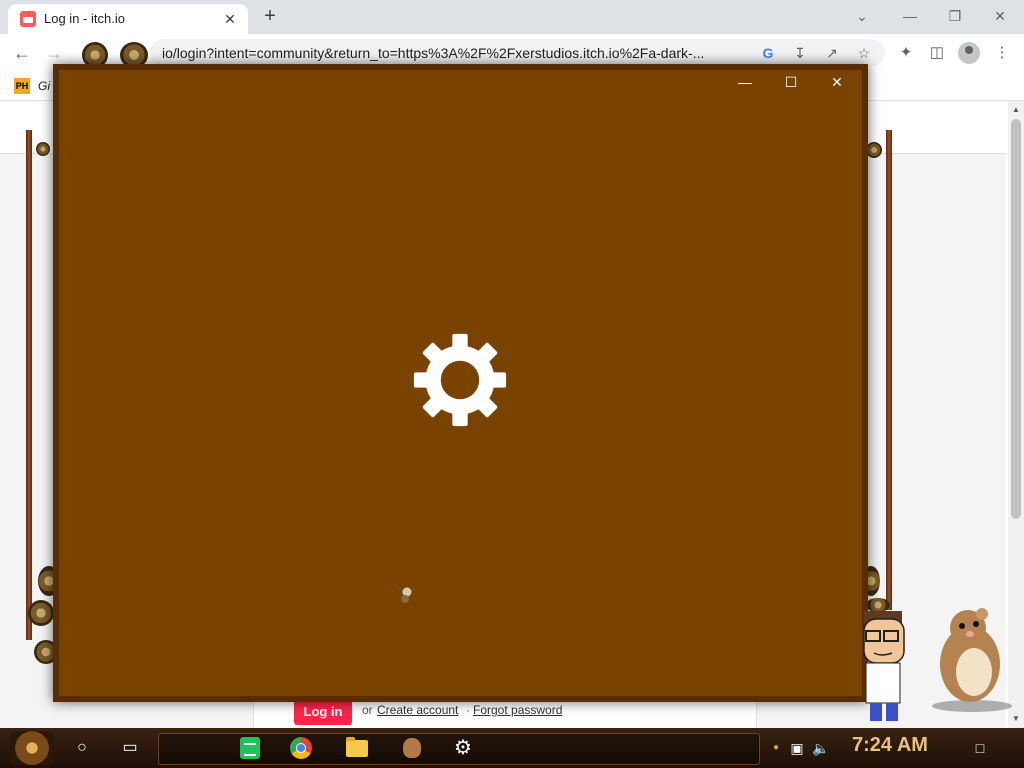 This screenshot has height=768, width=1024. What do you see at coordinates (29, 385) in the screenshot?
I see `frame-pipe-left` at bounding box center [29, 385].